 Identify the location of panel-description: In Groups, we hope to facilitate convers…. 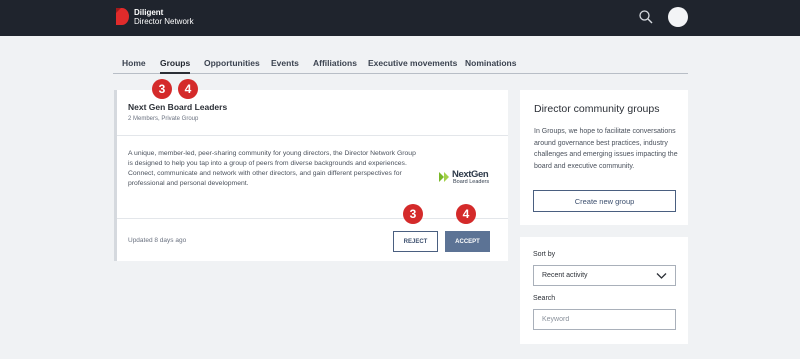
(606, 149).